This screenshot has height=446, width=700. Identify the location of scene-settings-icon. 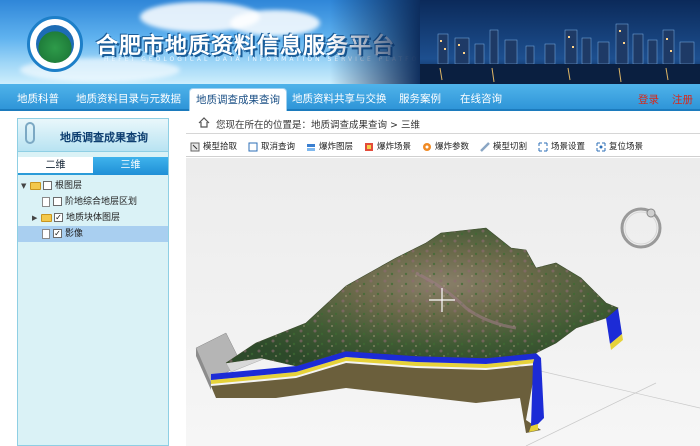
(543, 147).